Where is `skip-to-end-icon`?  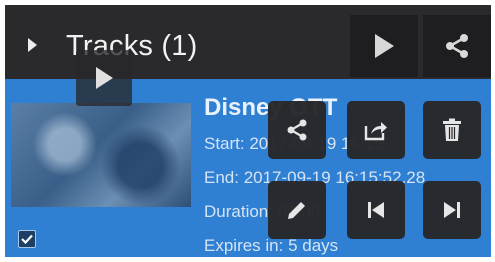
skip-to-end-icon is located at coordinates (452, 210).